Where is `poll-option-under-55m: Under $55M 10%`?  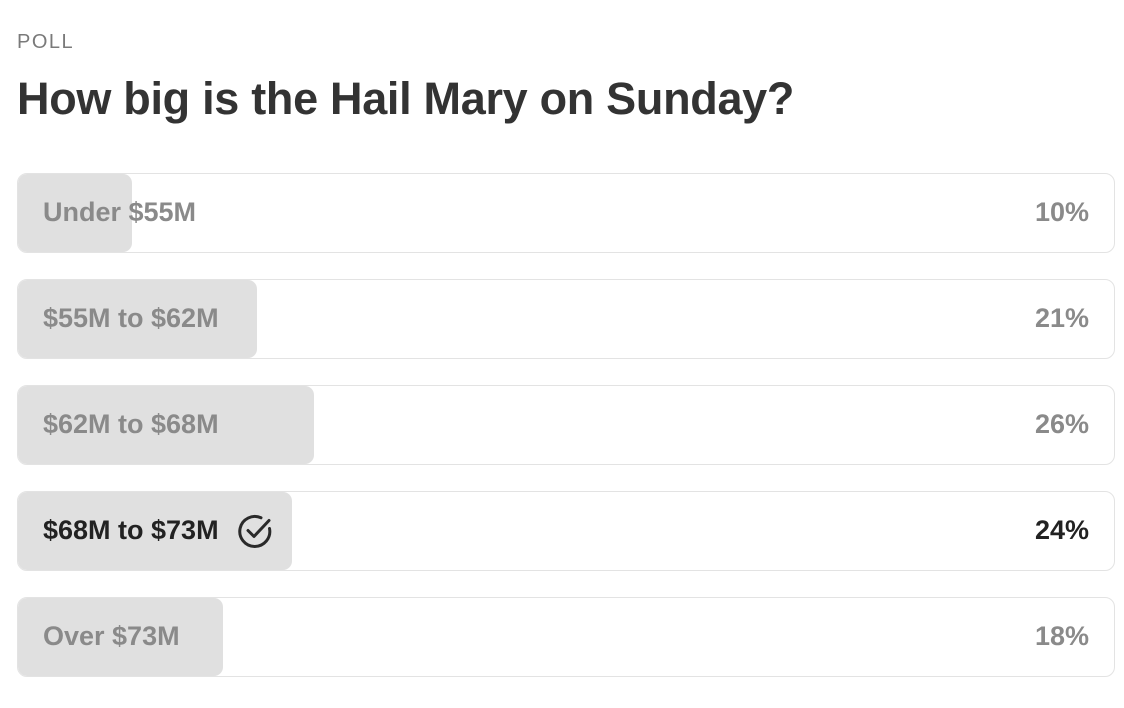
poll-option-under-55m: Under $55M 10% is located at coordinates (566, 213).